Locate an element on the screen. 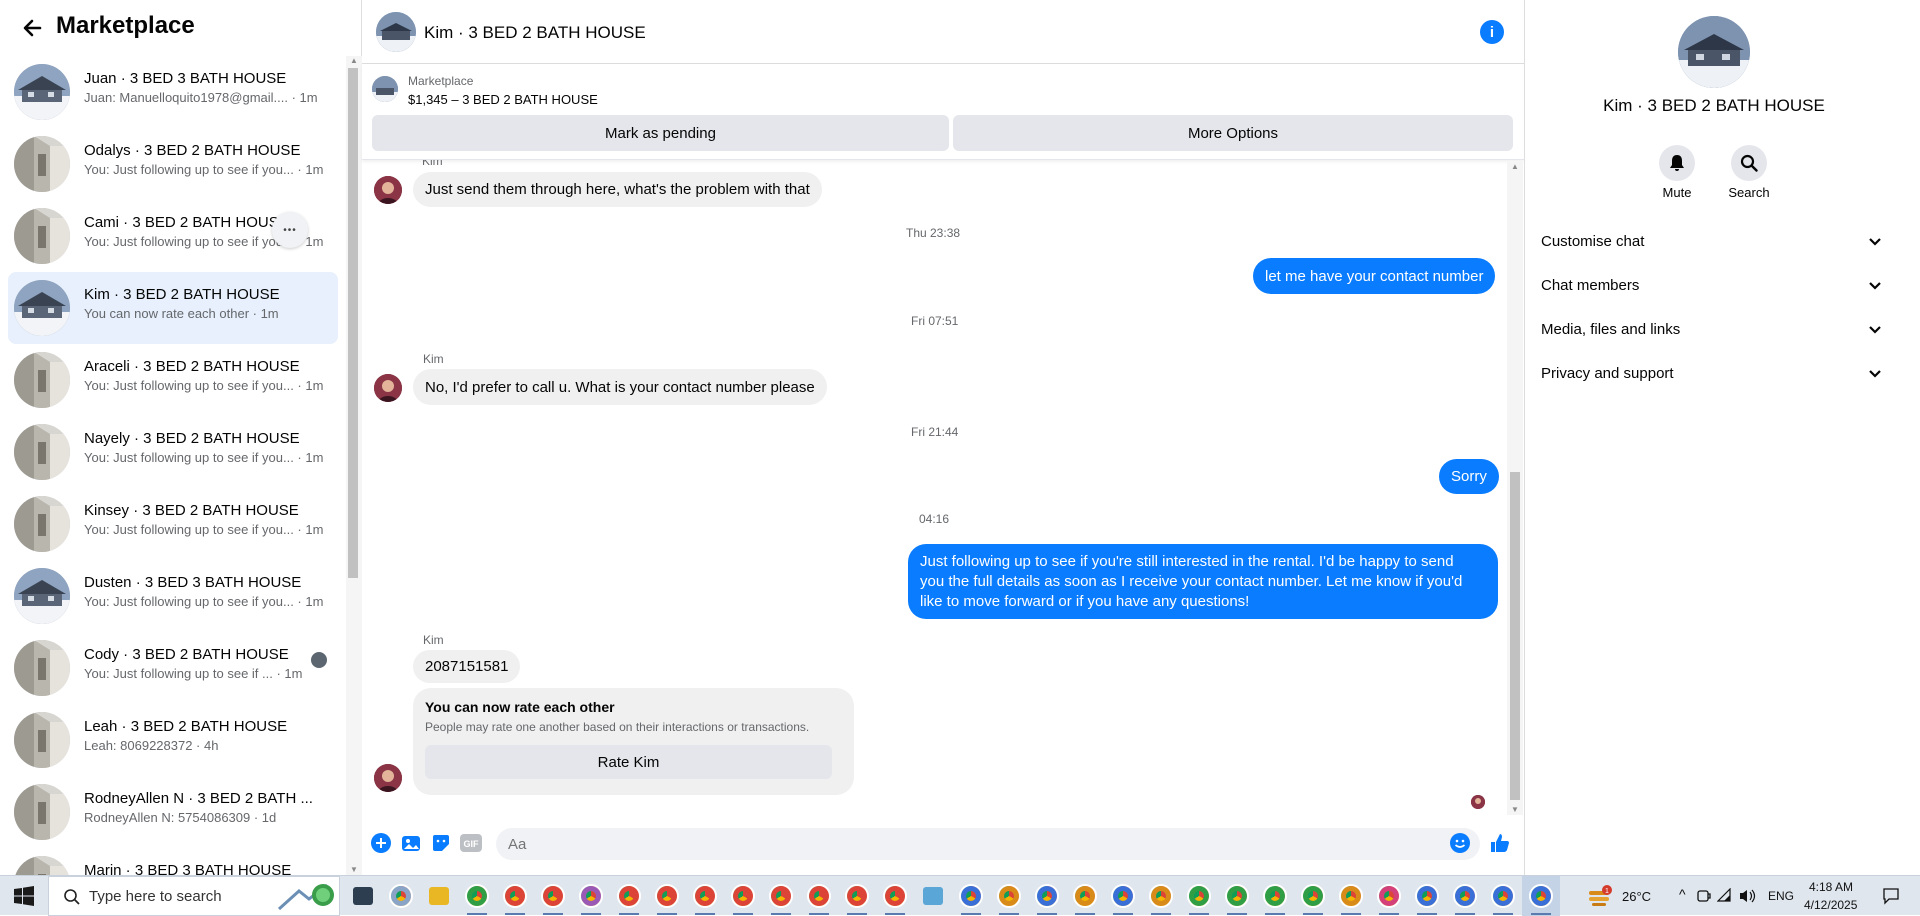  windows-start-icon is located at coordinates (24, 896).